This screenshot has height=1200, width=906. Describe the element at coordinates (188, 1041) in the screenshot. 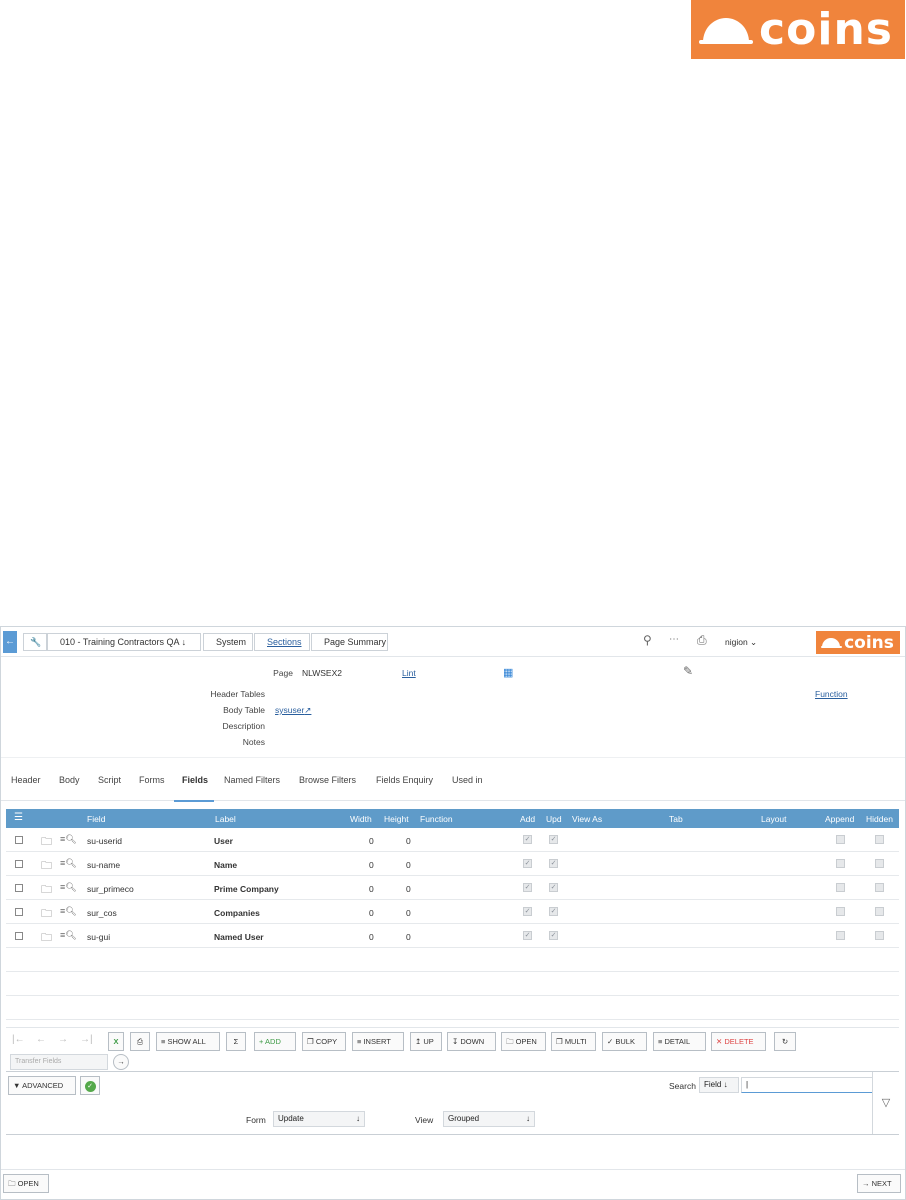

I see `show-all-button: ≡ SHOW ALL` at that location.